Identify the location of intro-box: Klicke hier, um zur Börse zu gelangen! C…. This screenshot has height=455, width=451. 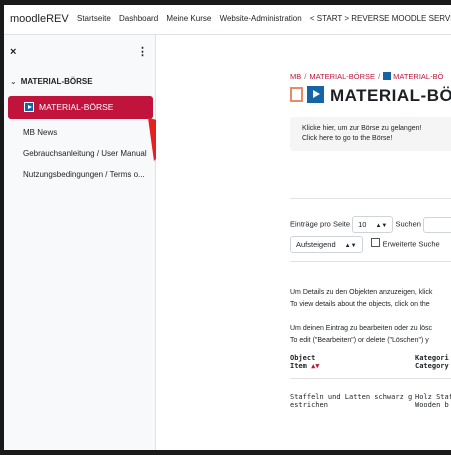
(370, 134).